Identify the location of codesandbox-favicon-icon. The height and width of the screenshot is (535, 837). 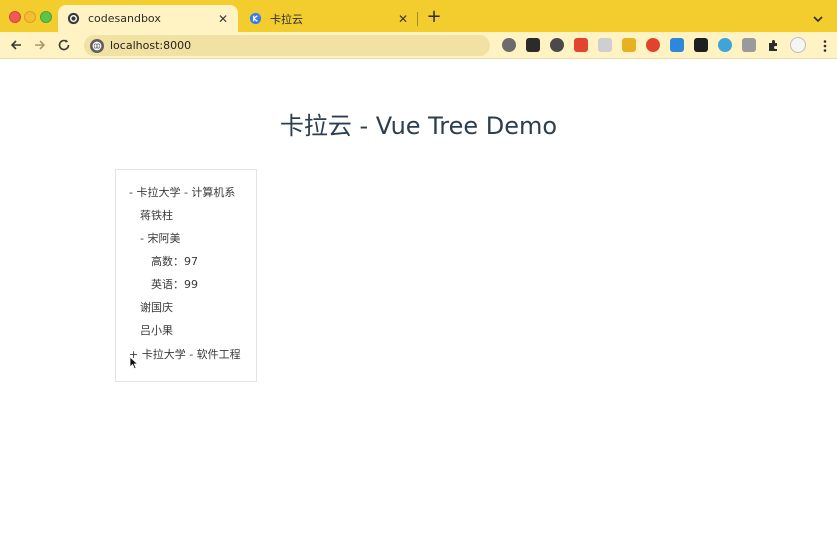
(73, 19).